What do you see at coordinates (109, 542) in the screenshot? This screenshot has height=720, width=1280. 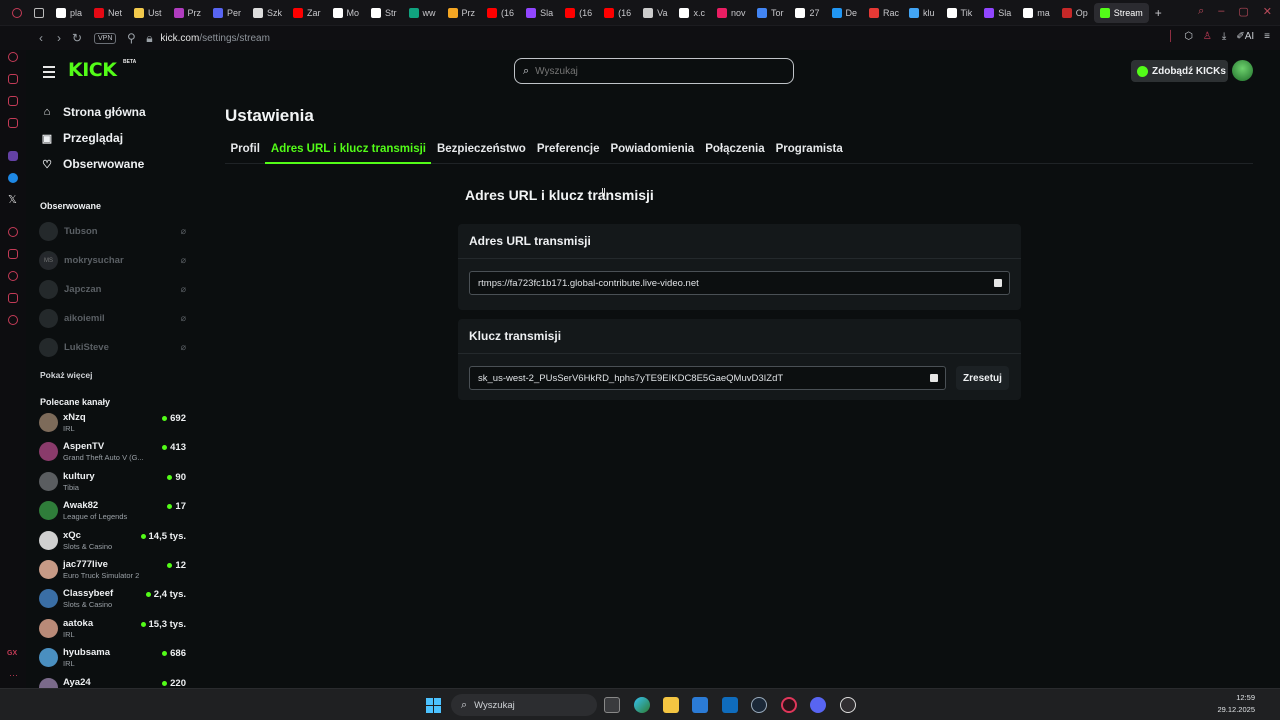 I see `recommended-channel: xQc Slots & Casino 14,5 tys.` at bounding box center [109, 542].